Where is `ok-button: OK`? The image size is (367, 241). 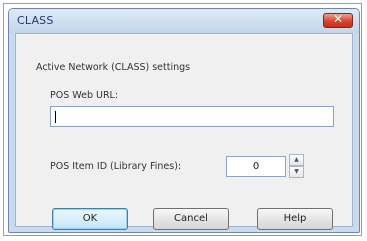 ok-button: OK is located at coordinates (90, 219).